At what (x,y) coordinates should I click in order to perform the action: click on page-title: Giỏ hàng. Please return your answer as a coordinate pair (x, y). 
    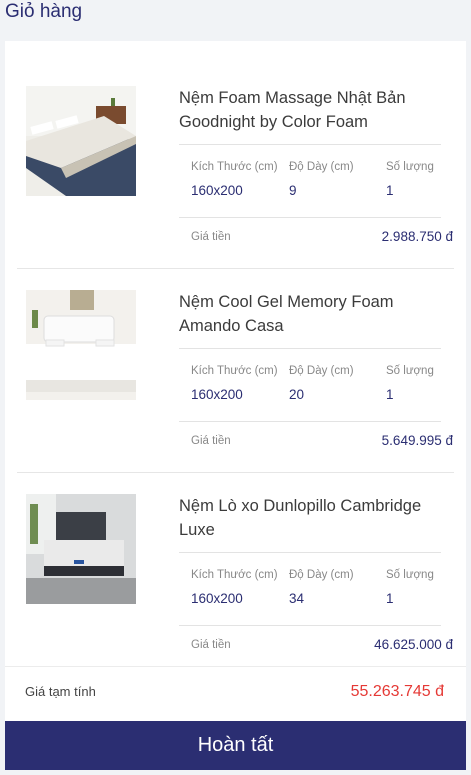
    Looking at the image, I should click on (44, 11).